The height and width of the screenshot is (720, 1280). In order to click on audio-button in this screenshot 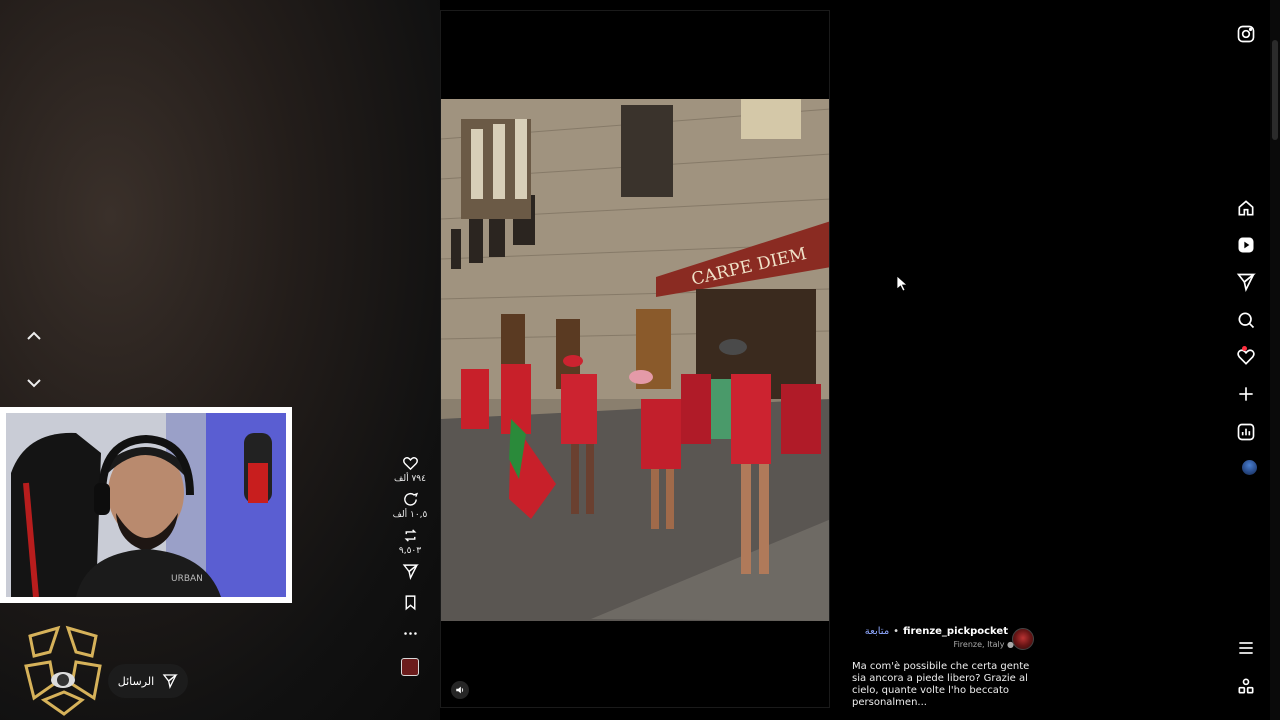, I will do `click(410, 667)`.